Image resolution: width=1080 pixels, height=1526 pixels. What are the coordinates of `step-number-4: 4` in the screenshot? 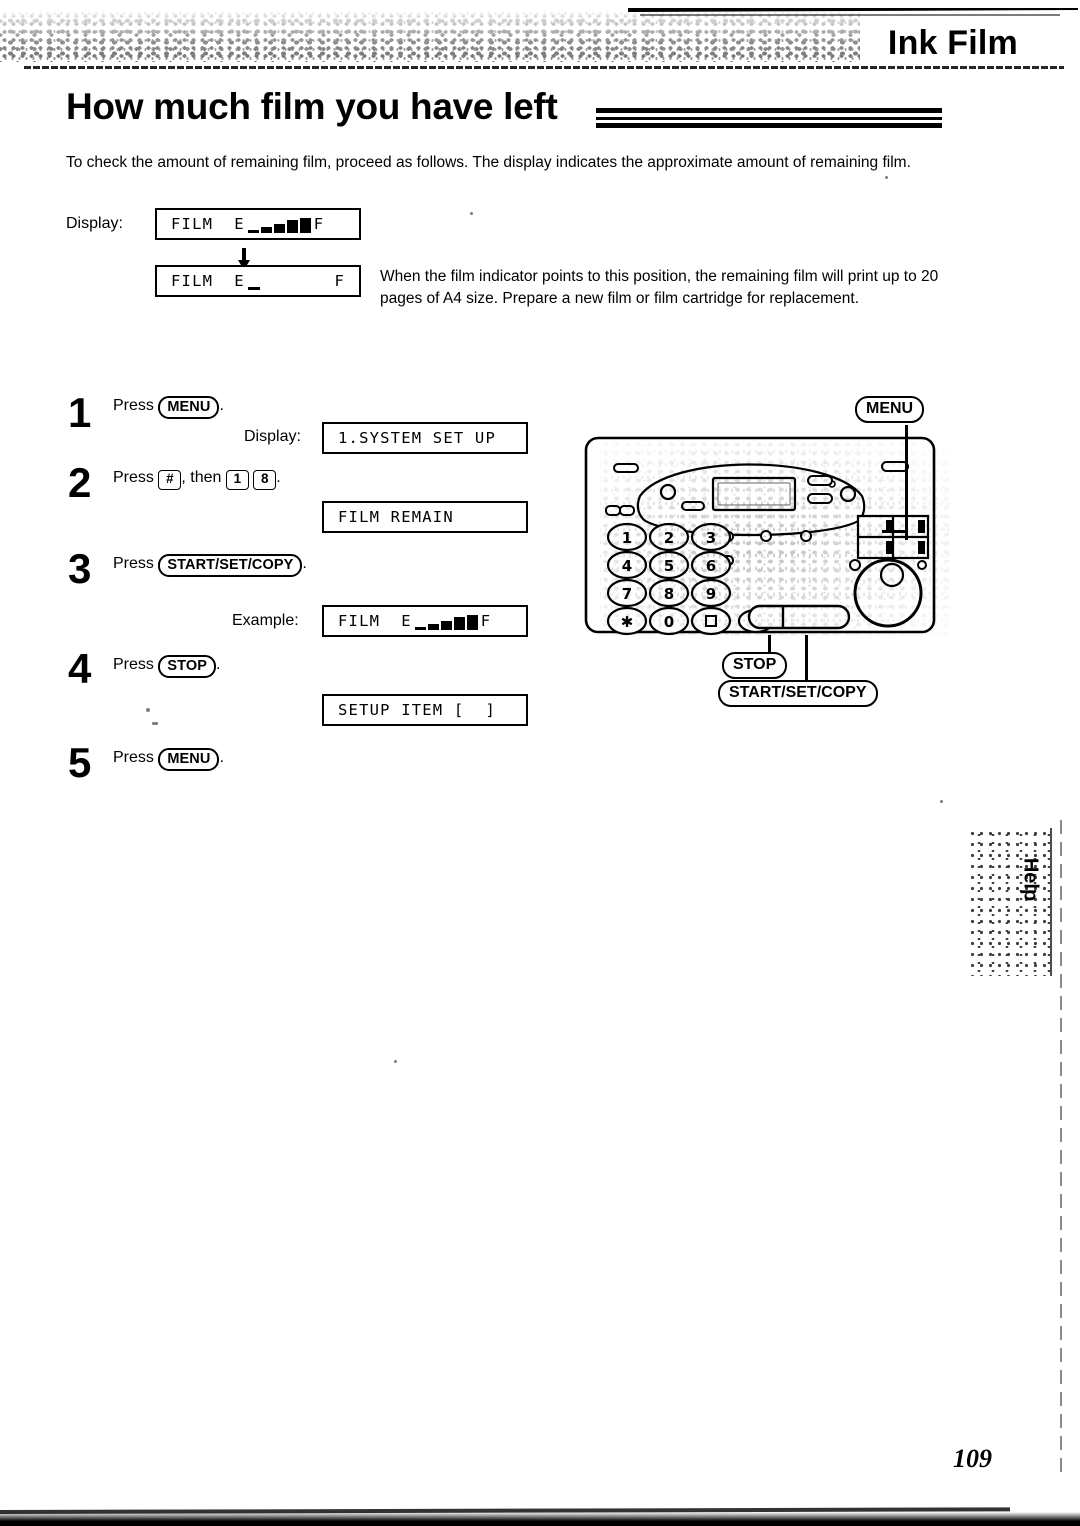 It's located at (80, 668).